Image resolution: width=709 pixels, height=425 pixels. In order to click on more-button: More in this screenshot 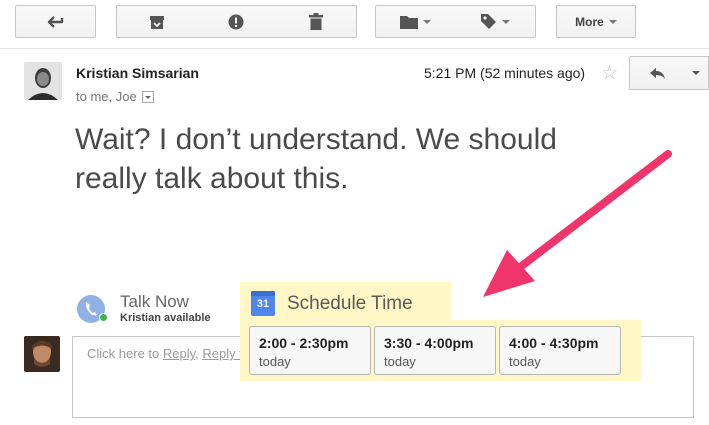, I will do `click(596, 21)`.